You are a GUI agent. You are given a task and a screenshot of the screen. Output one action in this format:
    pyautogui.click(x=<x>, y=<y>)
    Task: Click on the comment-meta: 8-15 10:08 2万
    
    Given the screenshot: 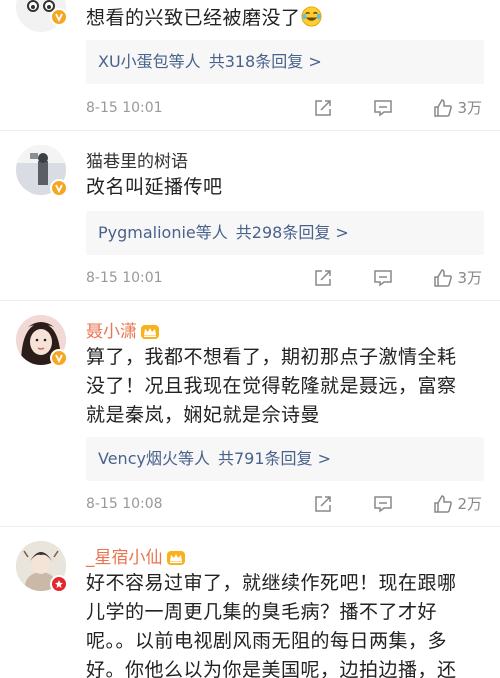 What is the action you would take?
    pyautogui.click(x=293, y=504)
    